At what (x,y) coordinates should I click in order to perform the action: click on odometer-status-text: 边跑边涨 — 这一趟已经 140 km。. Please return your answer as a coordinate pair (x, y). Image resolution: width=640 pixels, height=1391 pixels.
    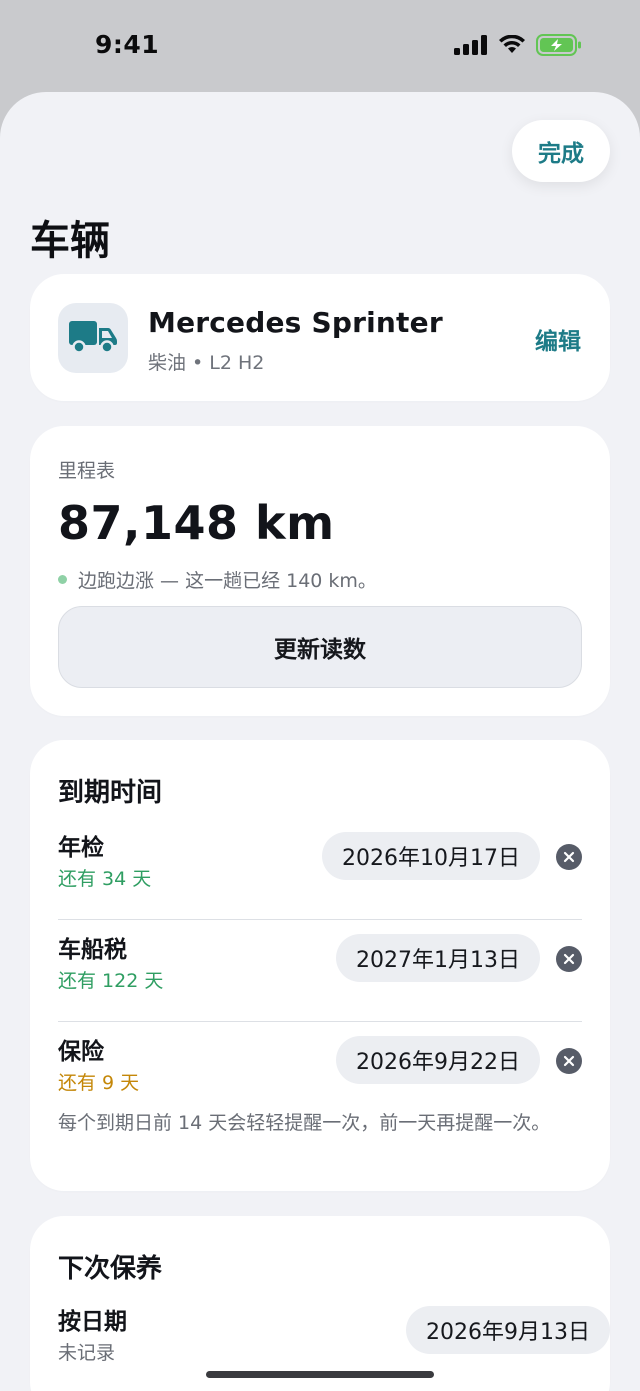
    Looking at the image, I should click on (227, 581).